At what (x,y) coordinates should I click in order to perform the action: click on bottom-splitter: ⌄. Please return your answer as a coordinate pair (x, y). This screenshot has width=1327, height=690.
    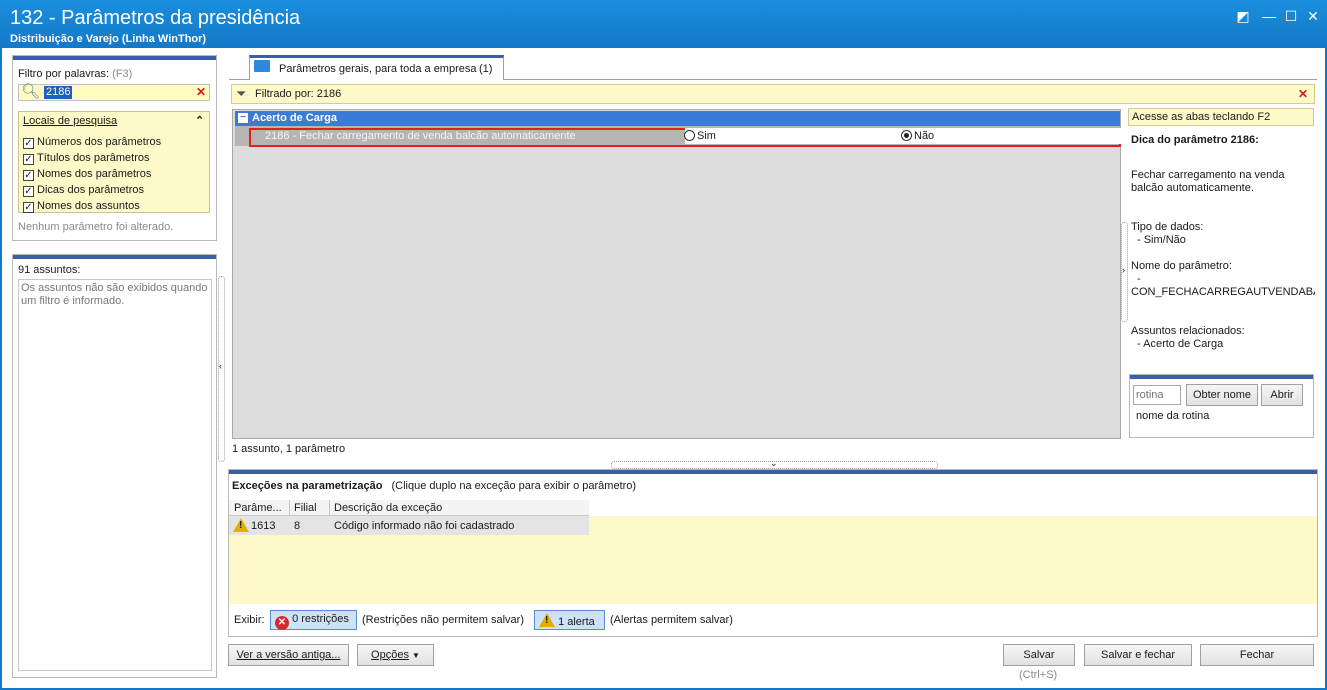
    Looking at the image, I should click on (774, 463).